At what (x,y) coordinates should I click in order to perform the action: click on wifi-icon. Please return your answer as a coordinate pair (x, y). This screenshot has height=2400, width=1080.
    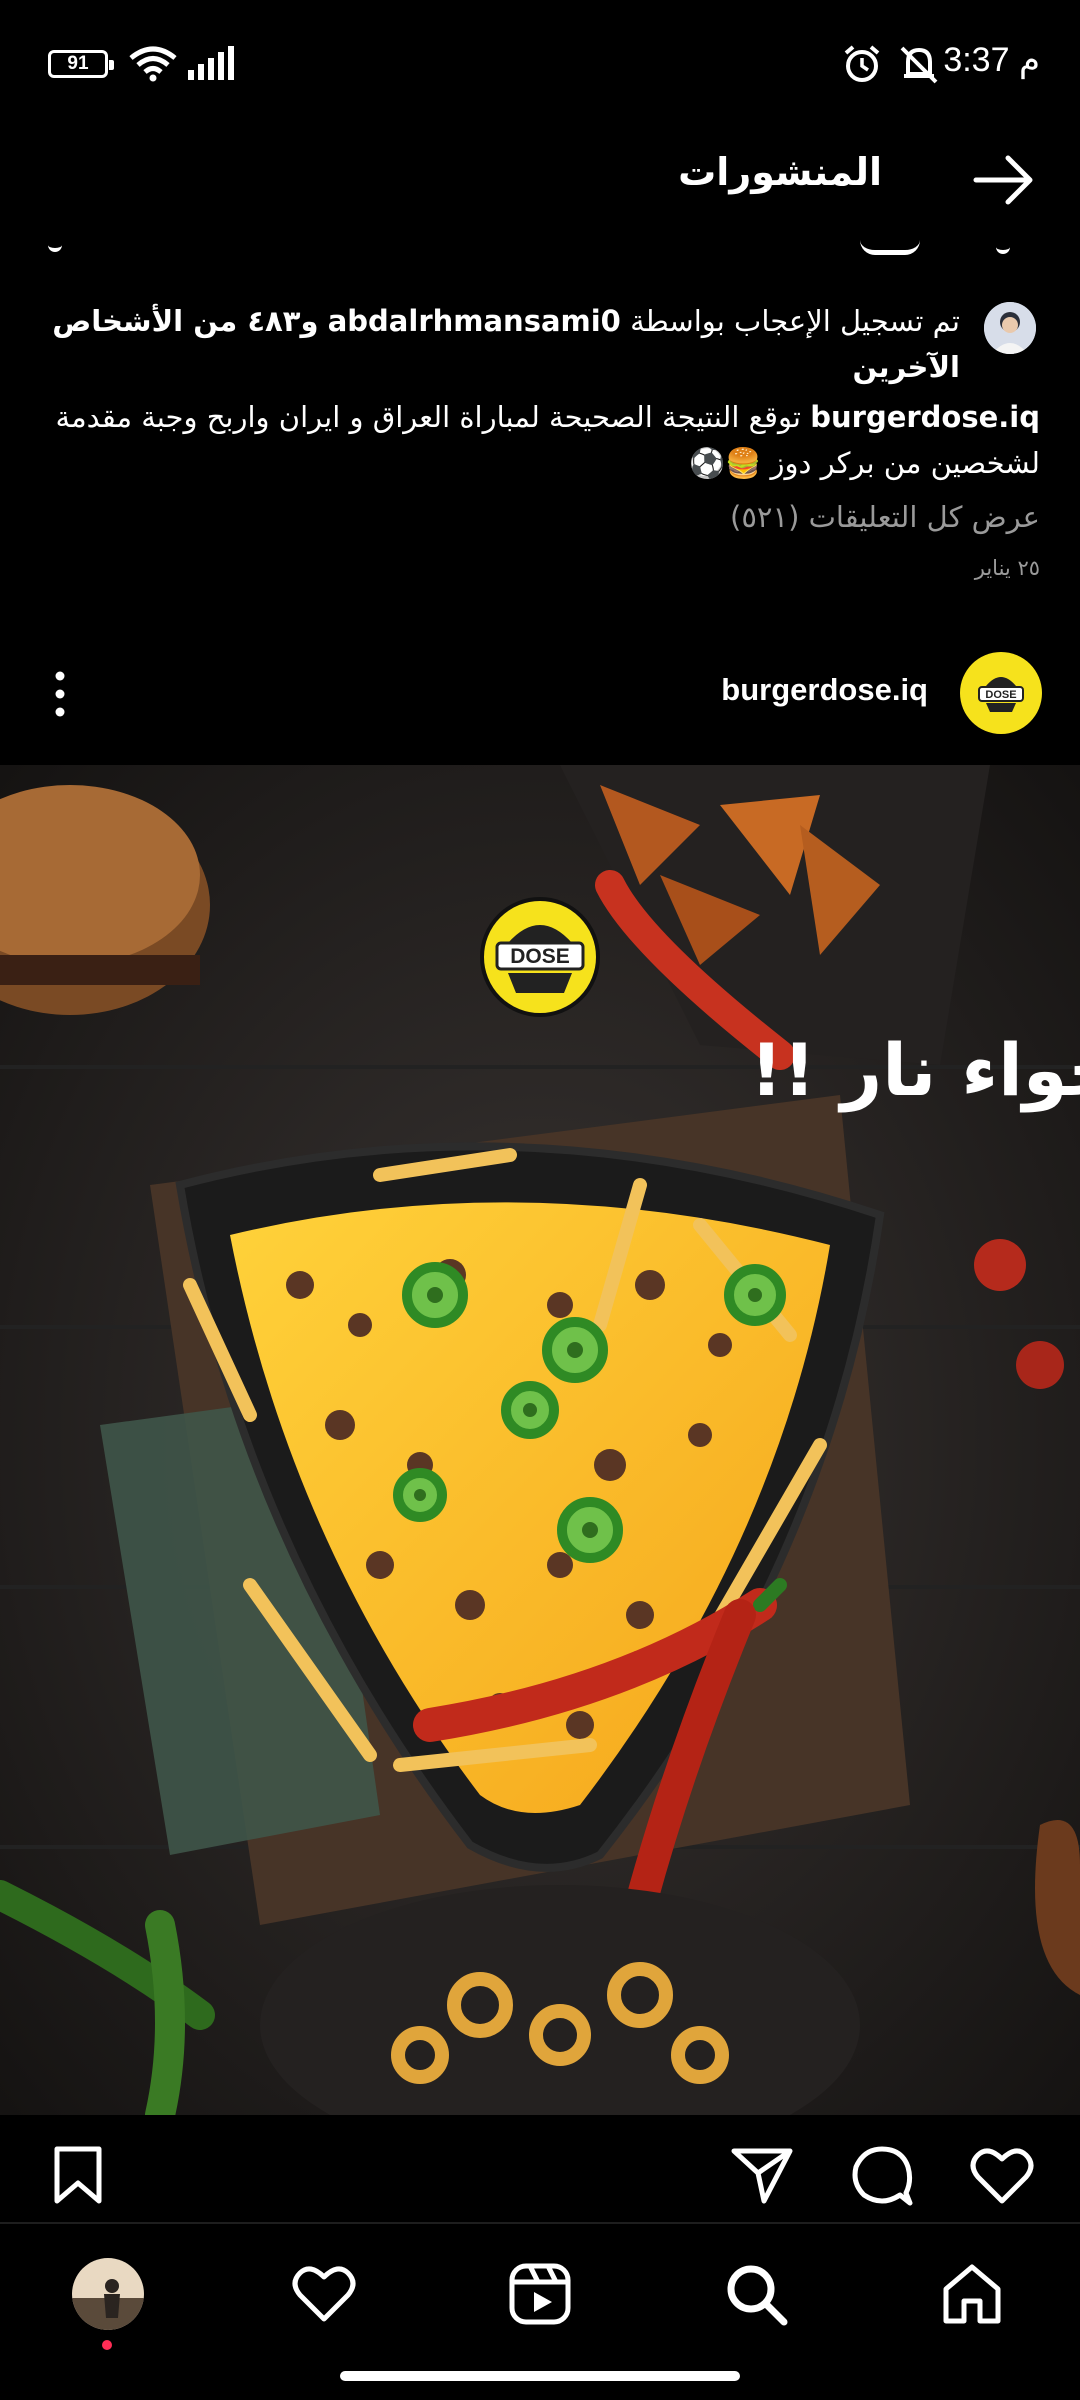
    Looking at the image, I should click on (153, 64).